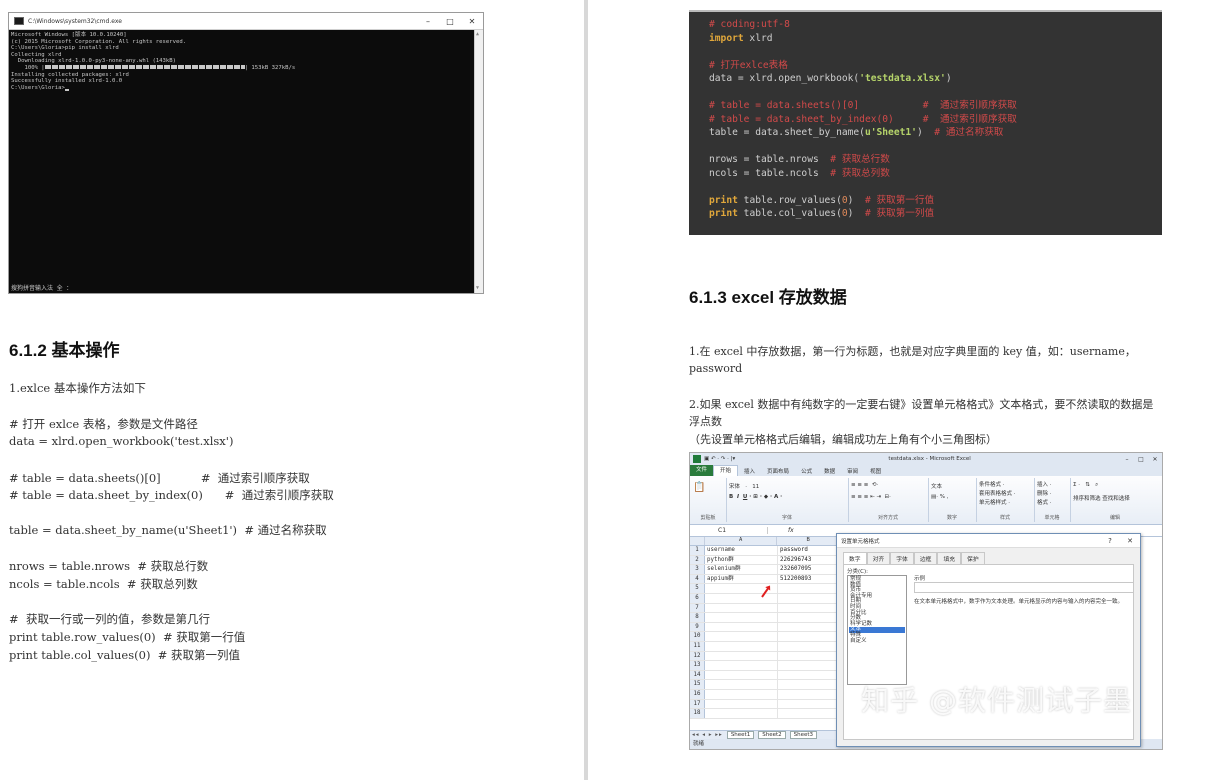  What do you see at coordinates (699, 487) in the screenshot?
I see `paste-icon: 📋` at bounding box center [699, 487].